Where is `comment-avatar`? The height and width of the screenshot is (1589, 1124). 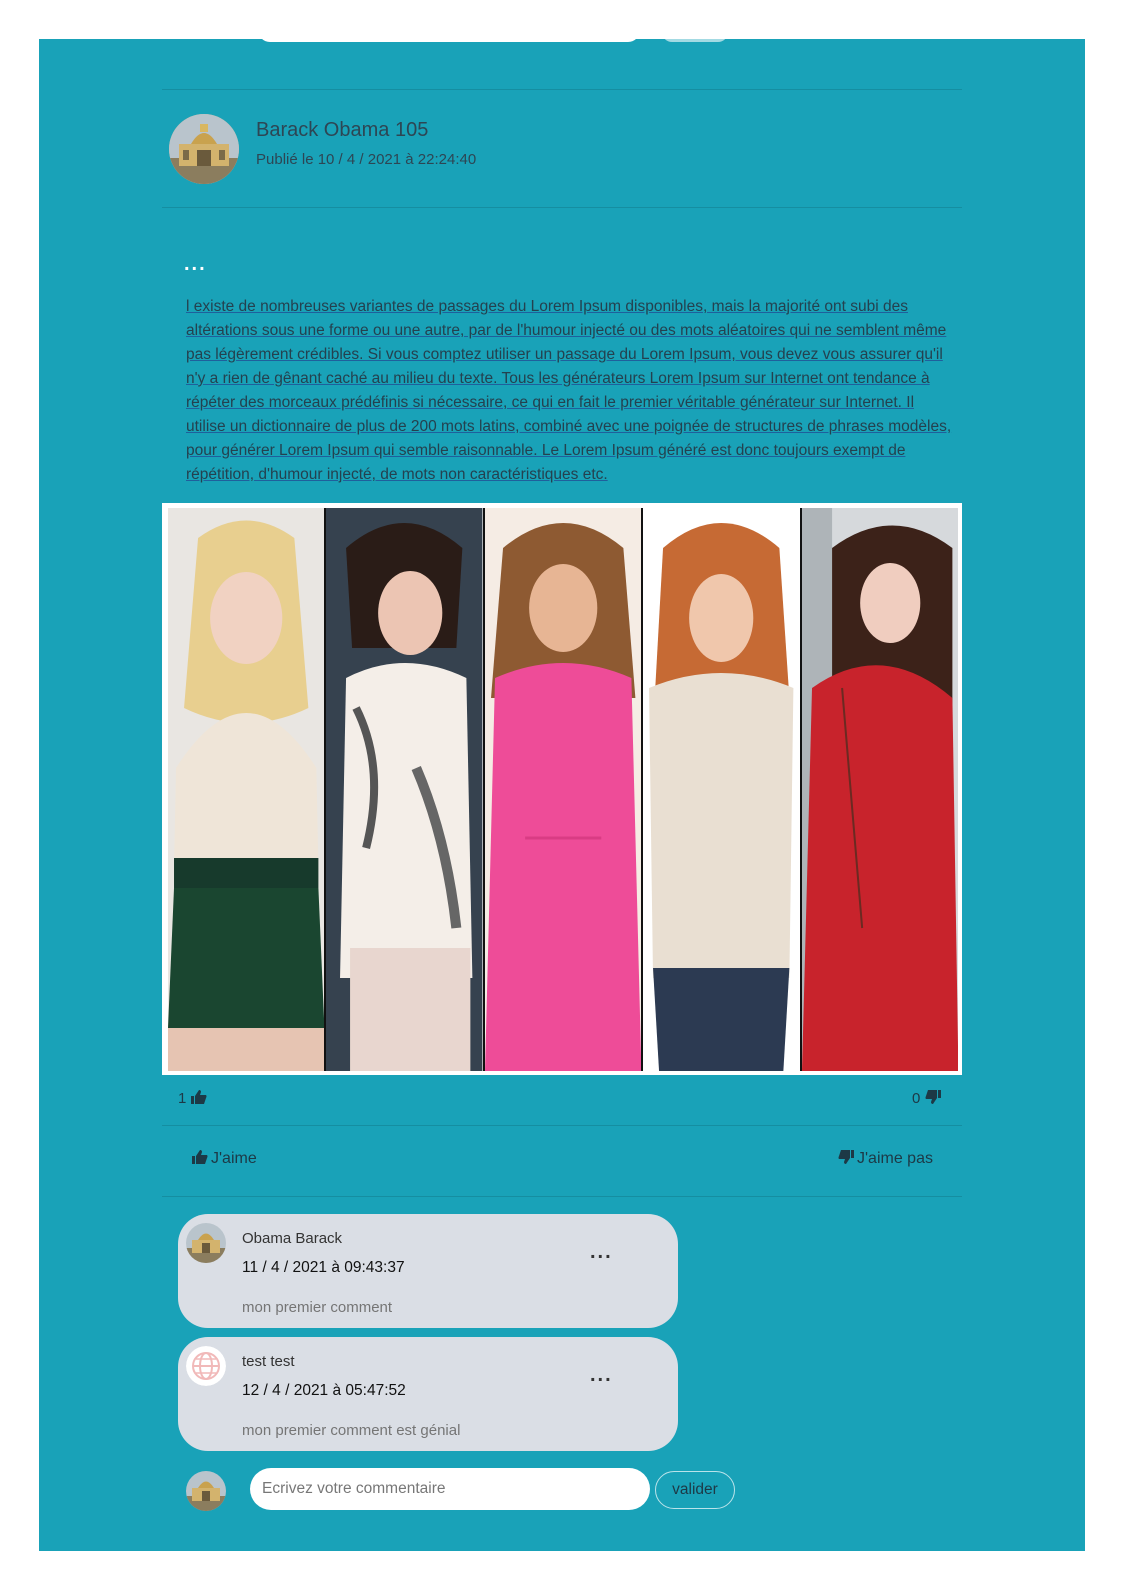 comment-avatar is located at coordinates (206, 1243).